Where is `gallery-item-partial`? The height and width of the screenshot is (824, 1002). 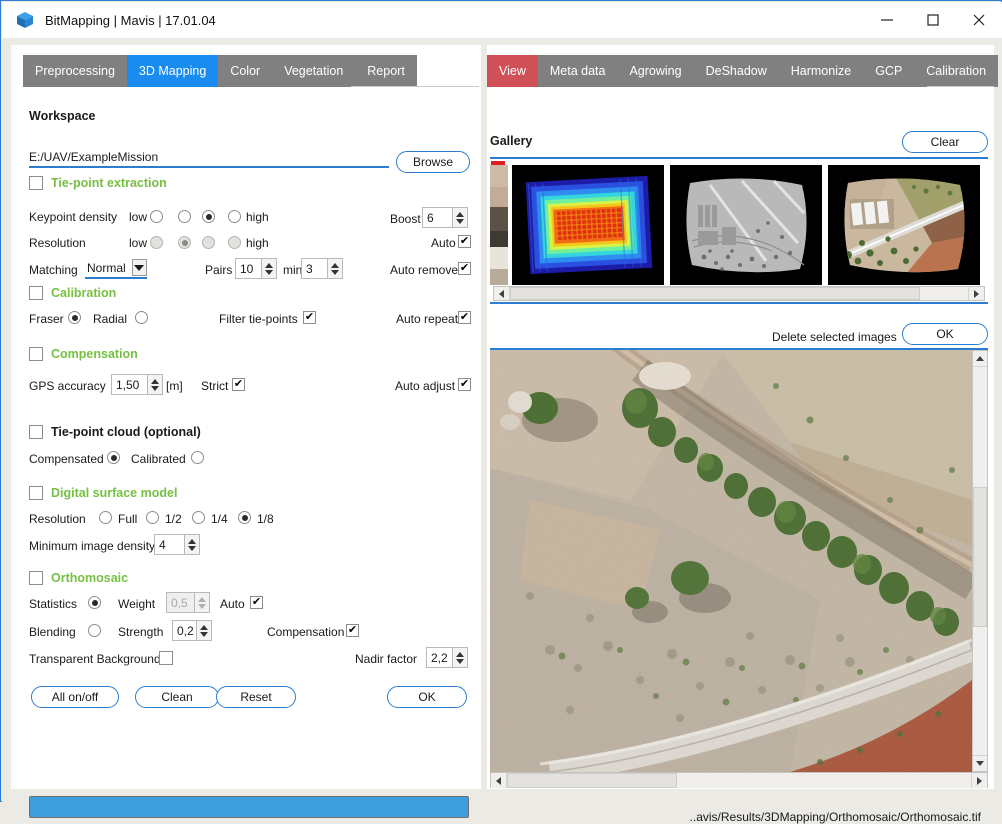
gallery-item-partial is located at coordinates (499, 223).